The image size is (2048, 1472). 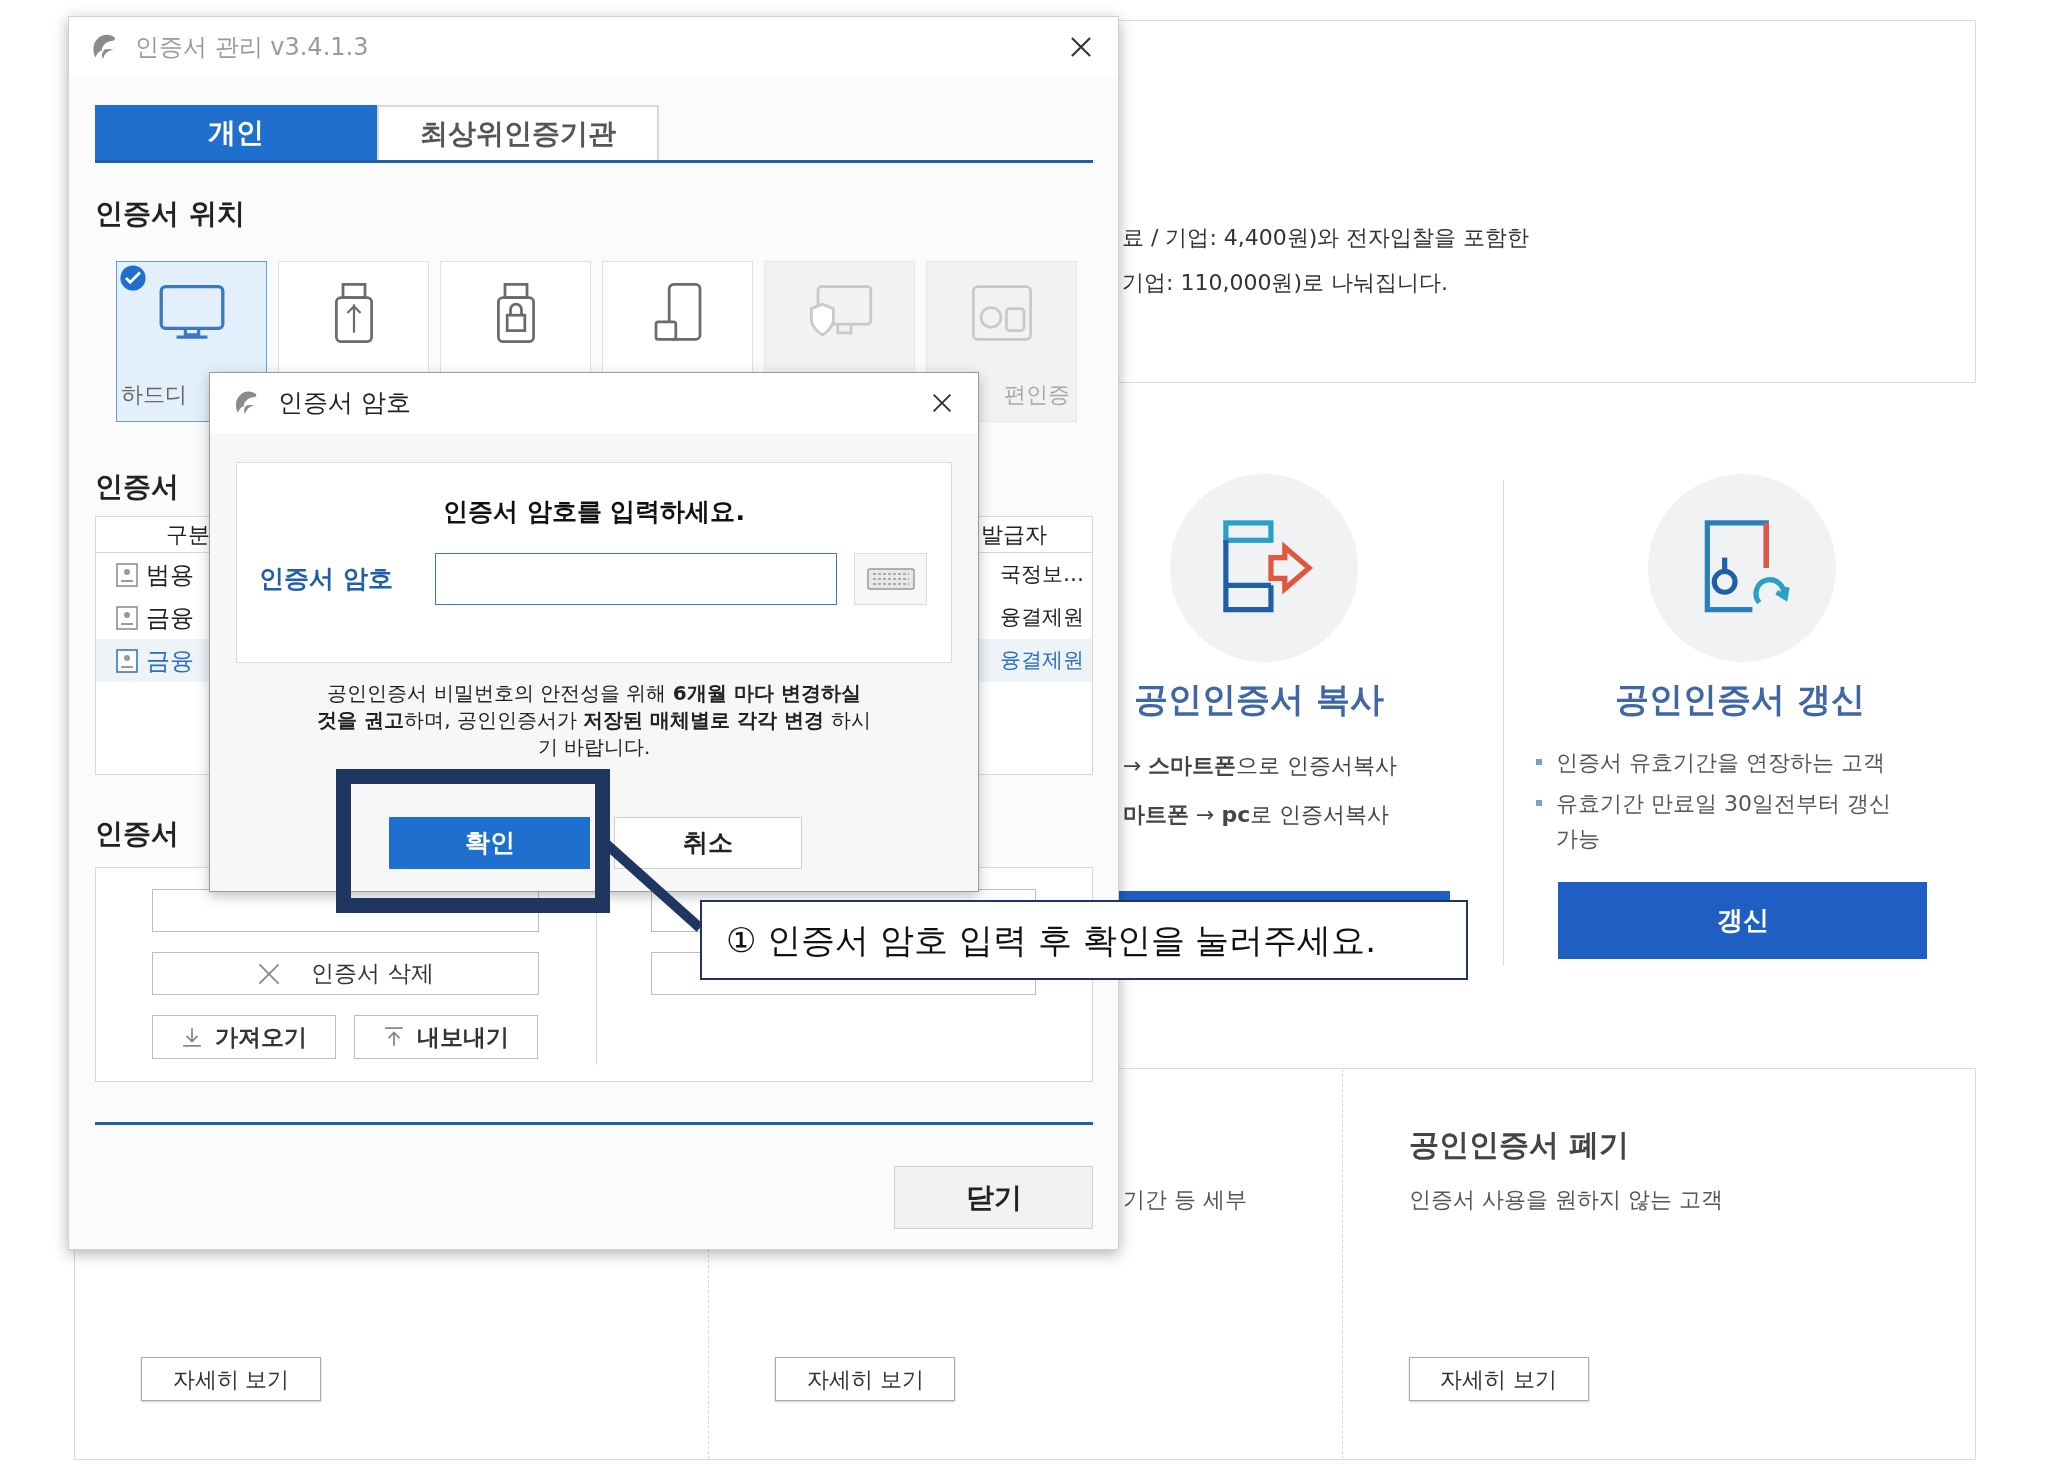 I want to click on column-header: 발급자, so click(x=1014, y=535).